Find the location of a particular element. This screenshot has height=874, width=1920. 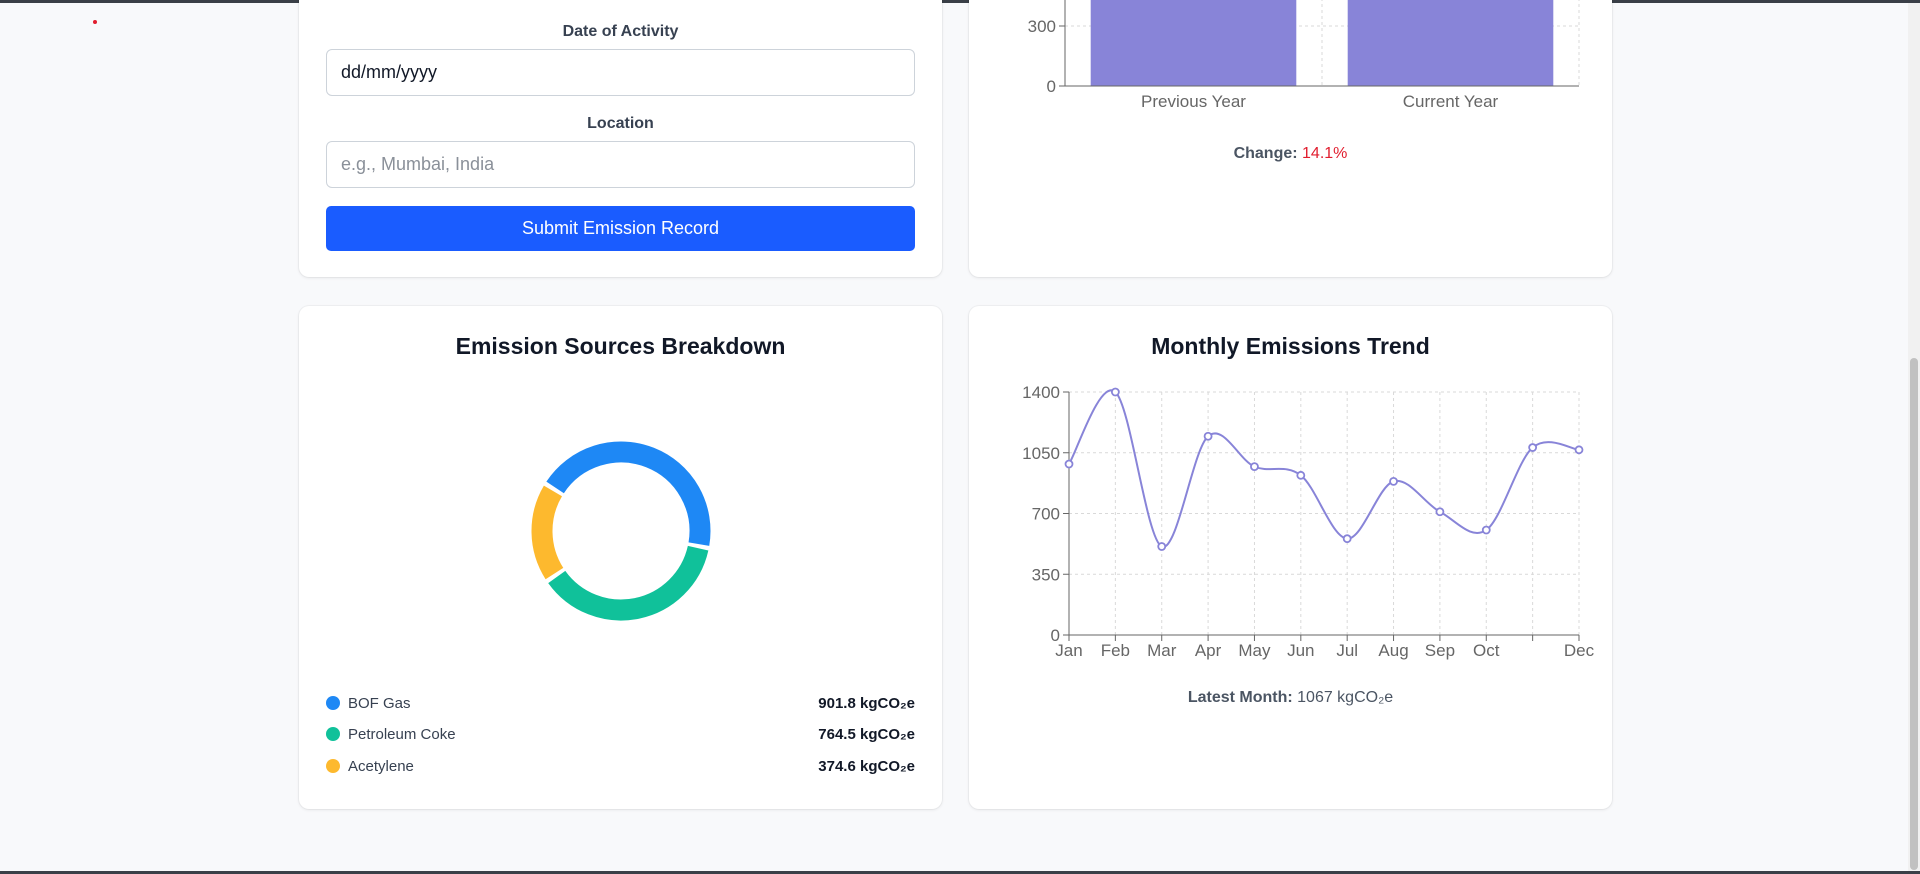

y-tick-label: 1050 is located at coordinates (1041, 453).